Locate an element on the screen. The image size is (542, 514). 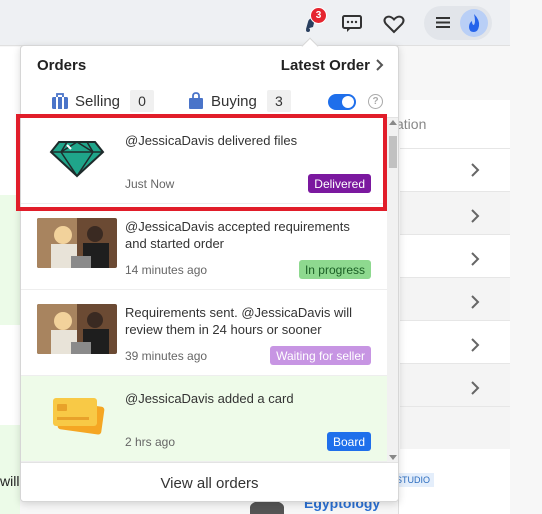
tab-buying-label: Buying is located at coordinates (234, 101).